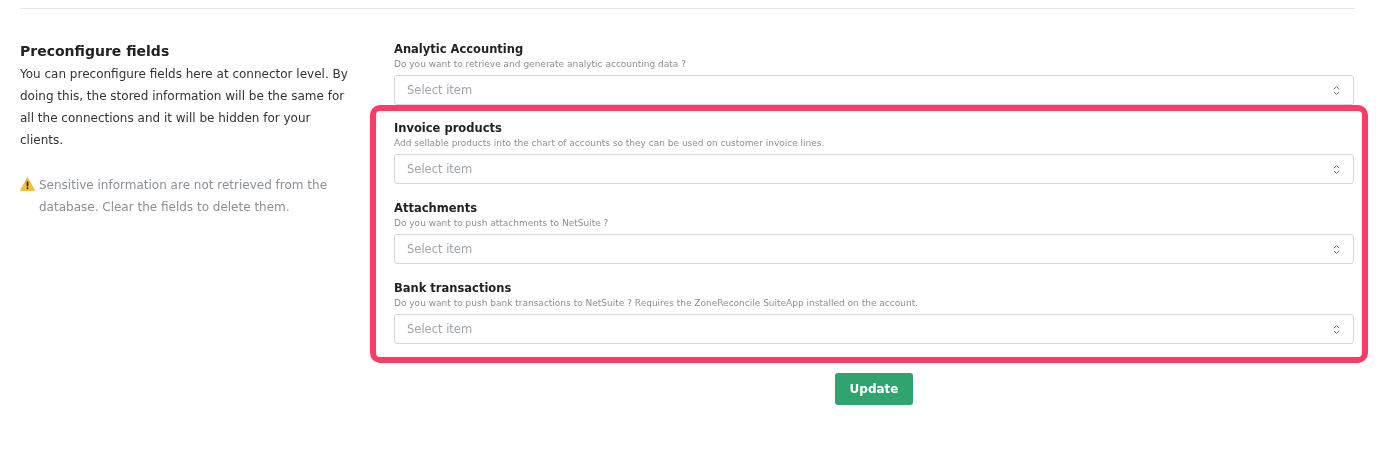 The height and width of the screenshot is (463, 1387). What do you see at coordinates (453, 288) in the screenshot?
I see `field-label: Bank transactions` at bounding box center [453, 288].